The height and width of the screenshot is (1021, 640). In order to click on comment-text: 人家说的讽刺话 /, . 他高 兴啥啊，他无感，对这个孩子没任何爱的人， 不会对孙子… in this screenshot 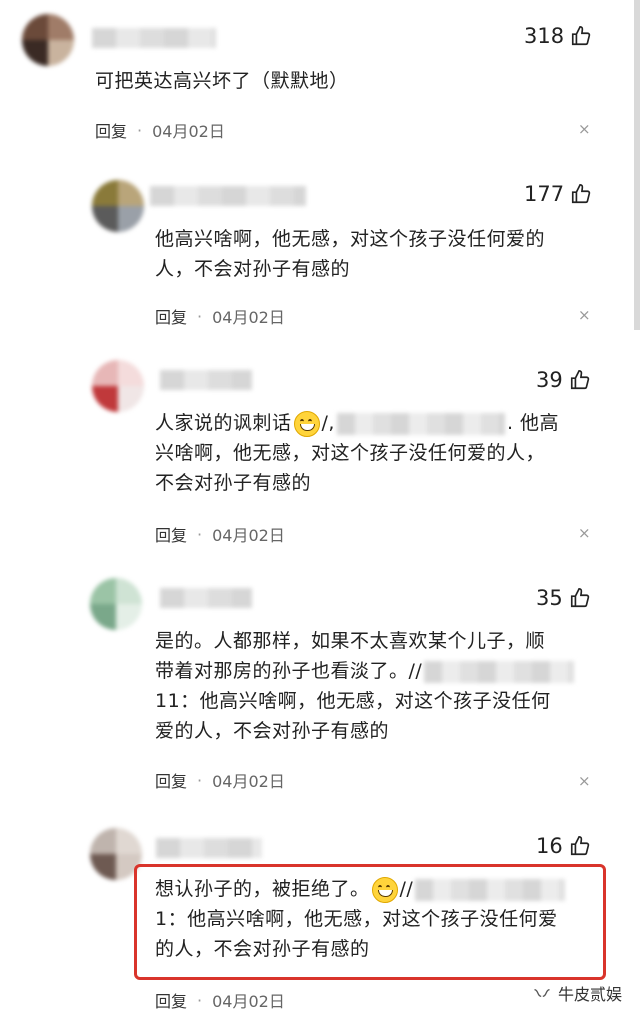, I will do `click(357, 453)`.